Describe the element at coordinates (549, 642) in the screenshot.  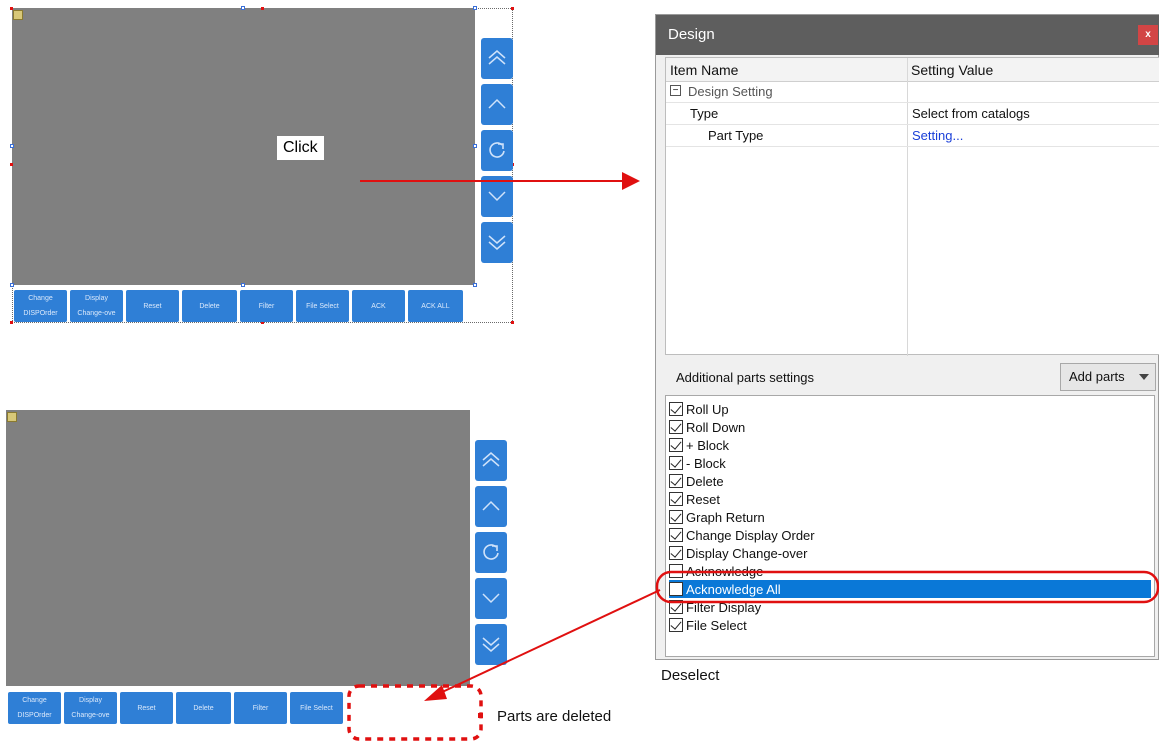
I see `delete-arrow` at that location.